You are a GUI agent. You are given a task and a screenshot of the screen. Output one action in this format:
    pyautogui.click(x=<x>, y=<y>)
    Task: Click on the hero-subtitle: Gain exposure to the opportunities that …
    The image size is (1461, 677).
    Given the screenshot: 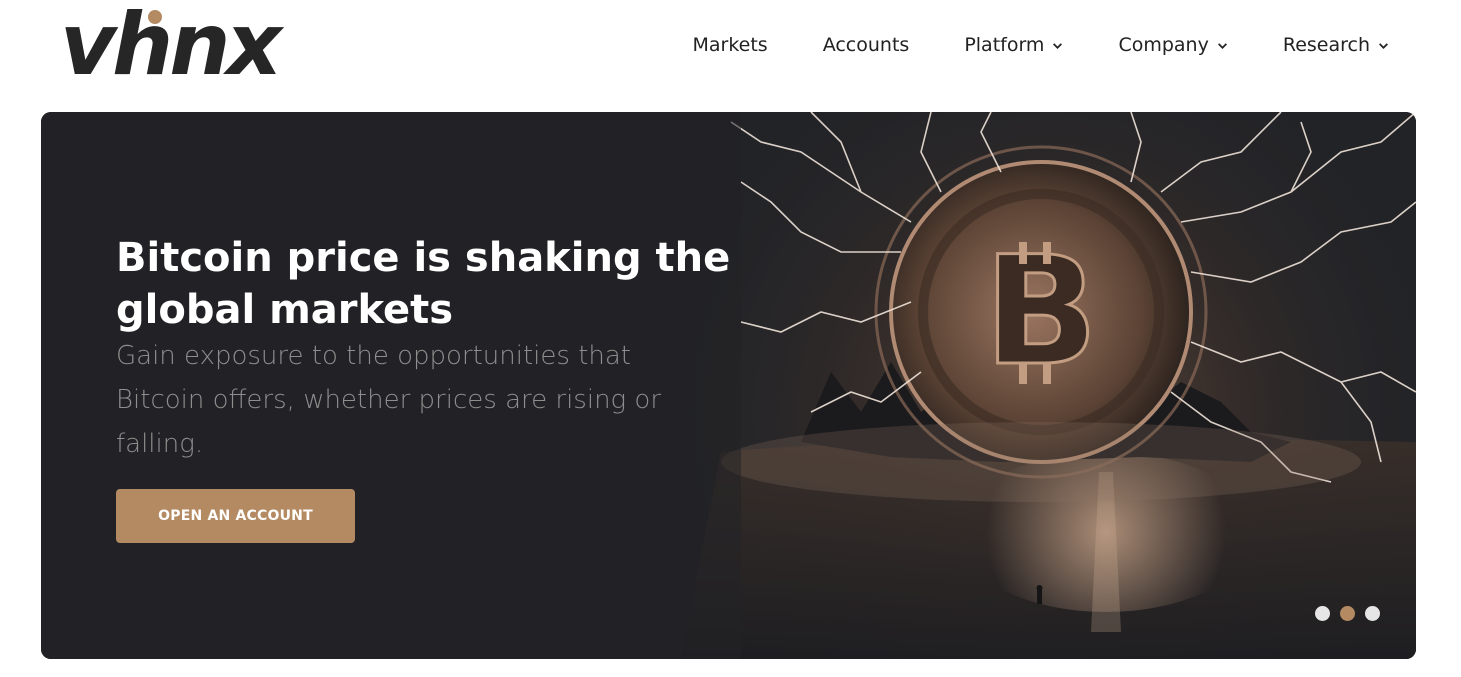 What is the action you would take?
    pyautogui.click(x=389, y=400)
    